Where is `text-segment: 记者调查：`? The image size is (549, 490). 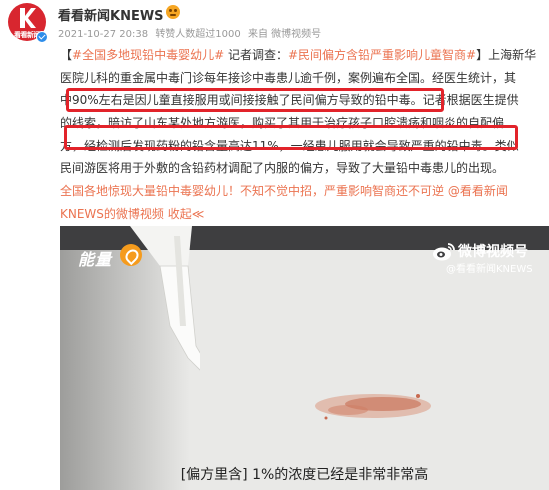
text-segment: 记者调查： is located at coordinates (256, 55).